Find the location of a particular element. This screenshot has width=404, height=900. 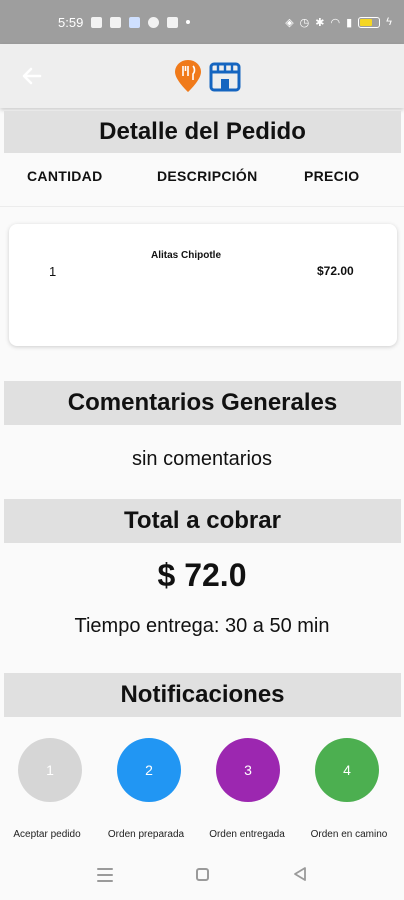

notification-icon is located at coordinates (97, 22).